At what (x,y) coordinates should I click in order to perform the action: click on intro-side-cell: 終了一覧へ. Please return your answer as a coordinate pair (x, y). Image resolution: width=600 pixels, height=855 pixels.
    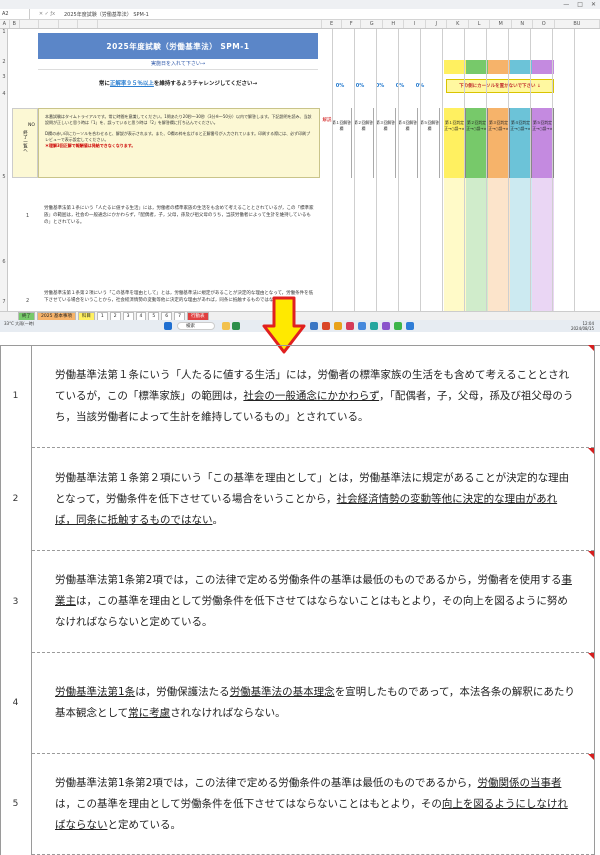
    Looking at the image, I should click on (25, 143).